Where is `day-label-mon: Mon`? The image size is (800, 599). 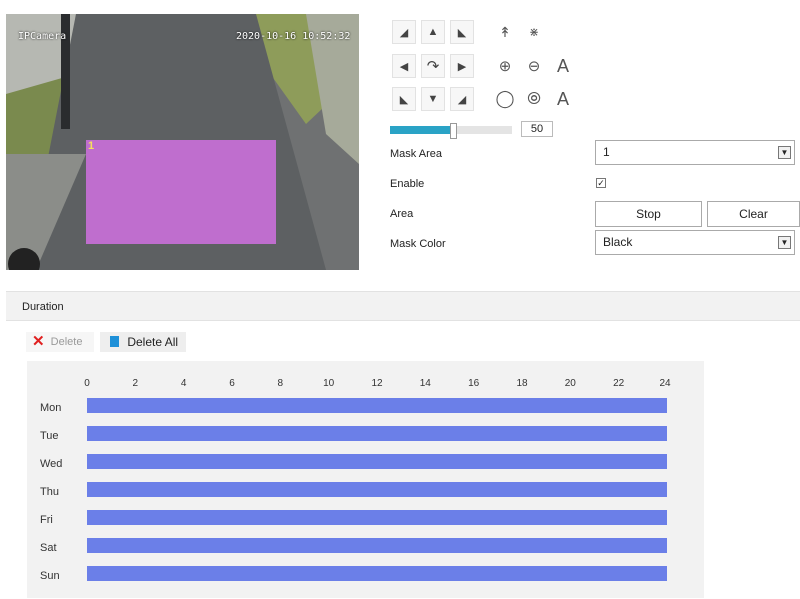
day-label-mon: Mon is located at coordinates (51, 408).